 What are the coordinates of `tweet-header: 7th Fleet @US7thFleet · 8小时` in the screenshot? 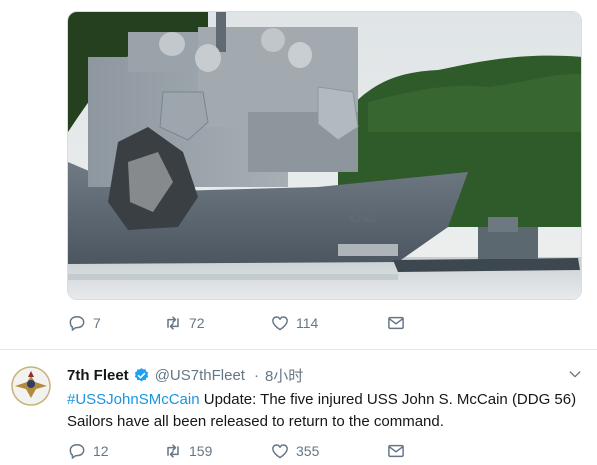 It's located at (325, 375).